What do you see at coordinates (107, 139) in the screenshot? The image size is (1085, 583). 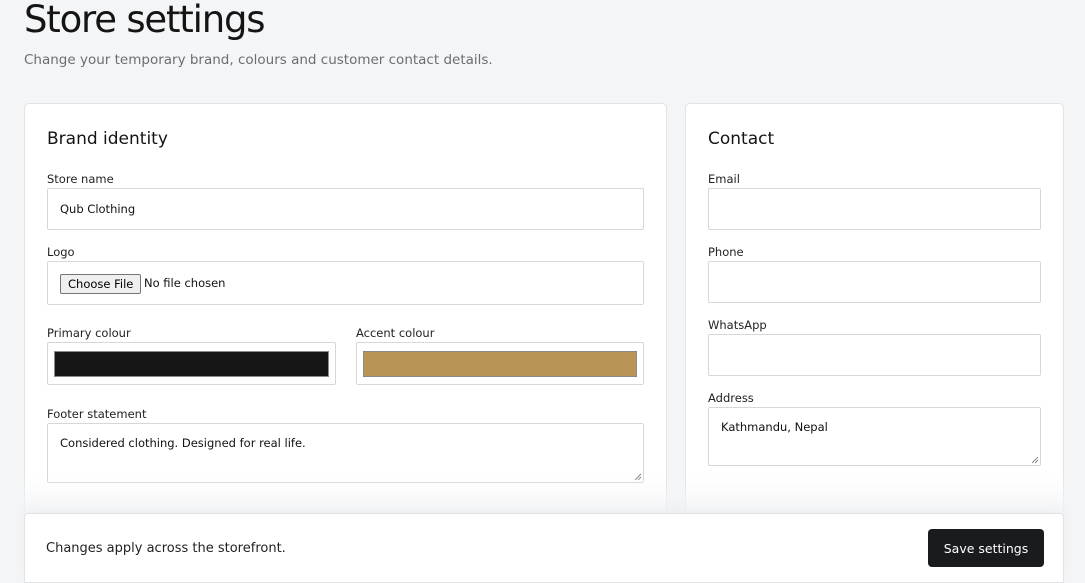 I see `brand-identity-title: Brand identity` at bounding box center [107, 139].